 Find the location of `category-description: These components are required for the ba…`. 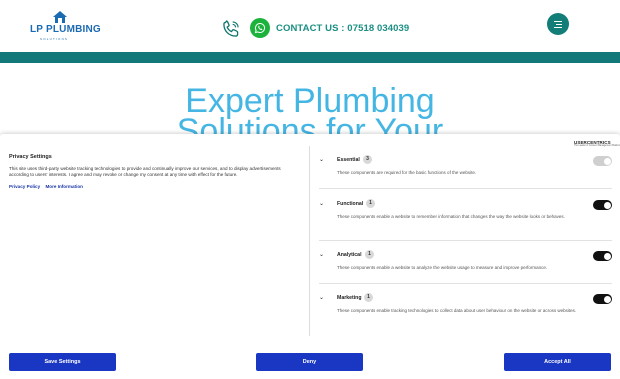

category-description: These components are required for the ba… is located at coordinates (407, 172).